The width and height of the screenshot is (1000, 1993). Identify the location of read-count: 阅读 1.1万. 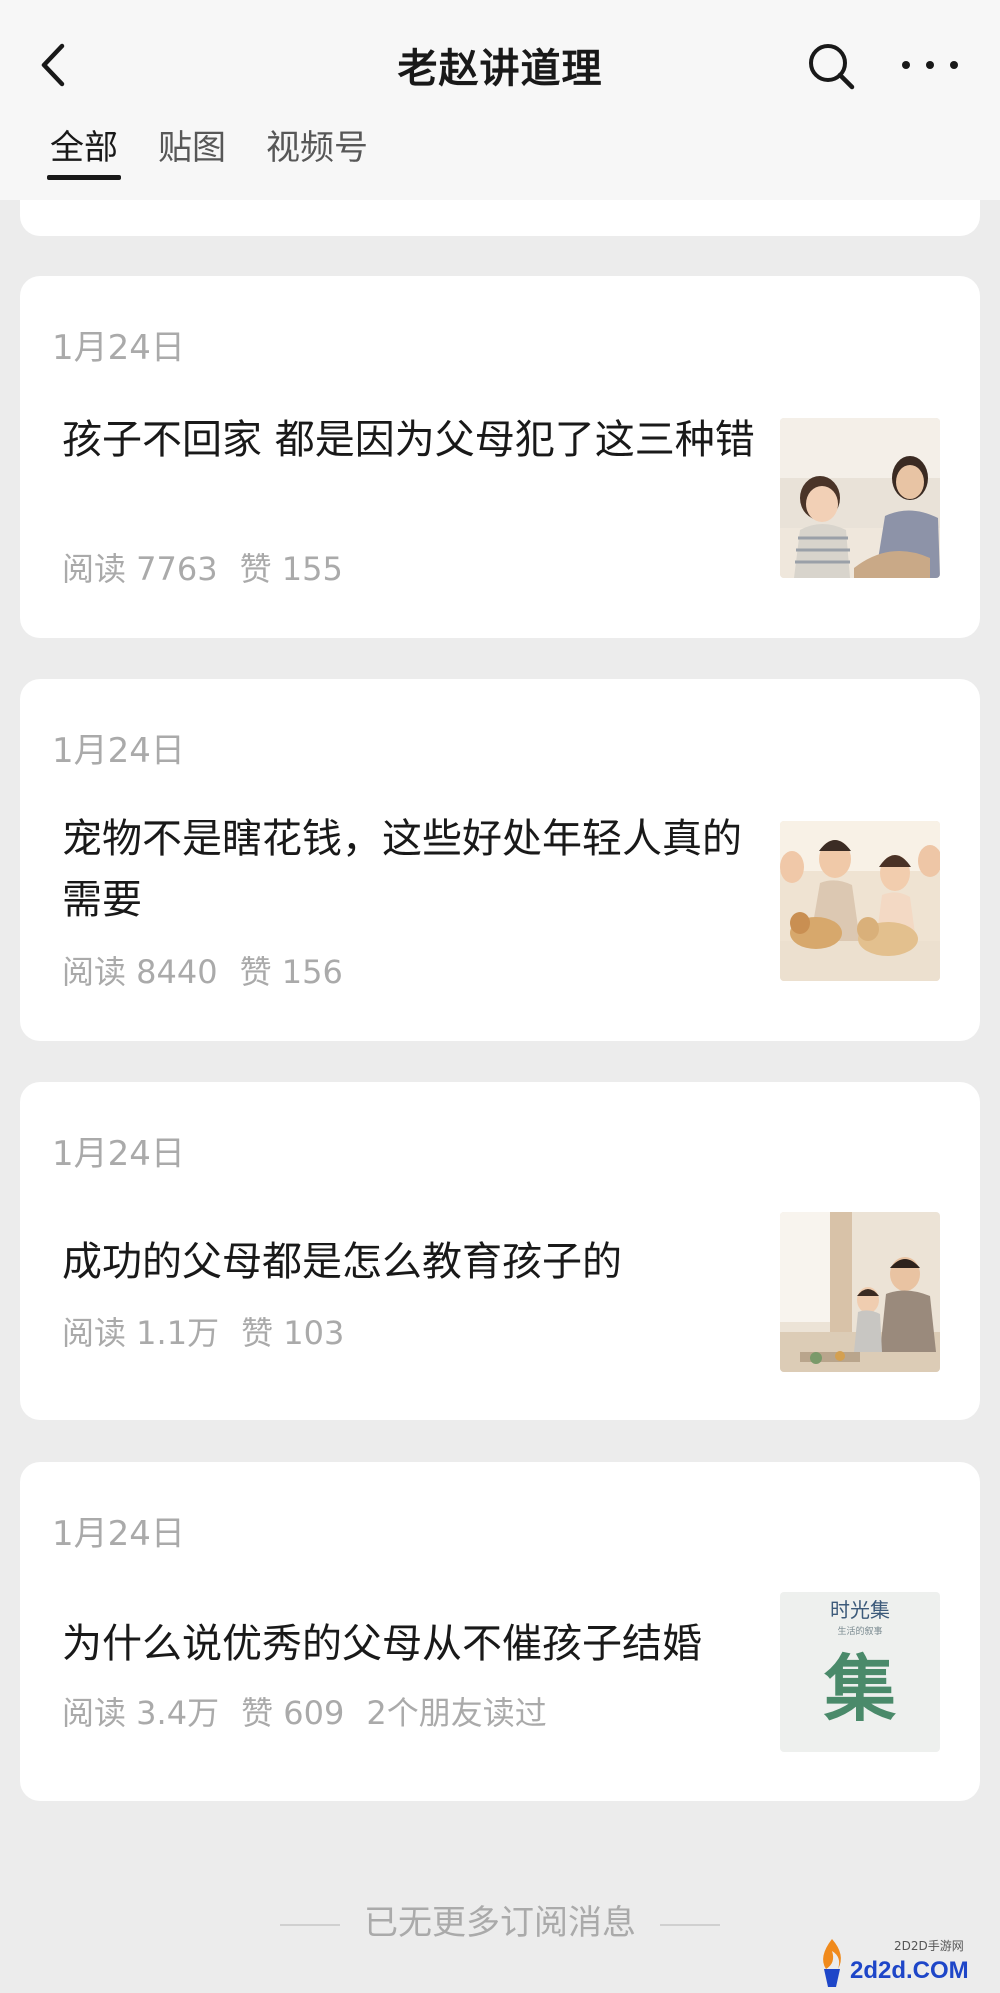
(141, 1333).